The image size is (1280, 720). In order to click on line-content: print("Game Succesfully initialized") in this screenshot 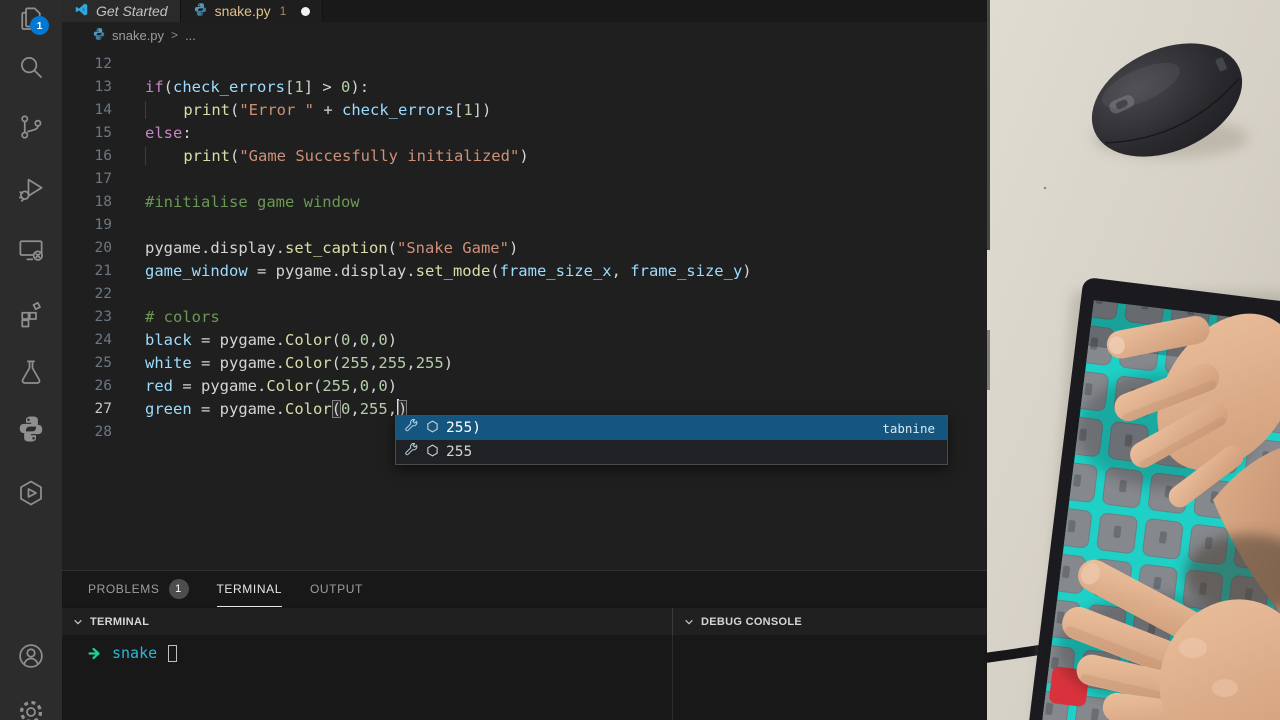, I will do `click(337, 156)`.